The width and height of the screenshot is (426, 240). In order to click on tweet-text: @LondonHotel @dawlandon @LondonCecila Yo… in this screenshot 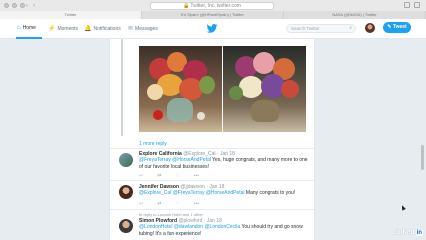, I will do `click(221, 230)`.